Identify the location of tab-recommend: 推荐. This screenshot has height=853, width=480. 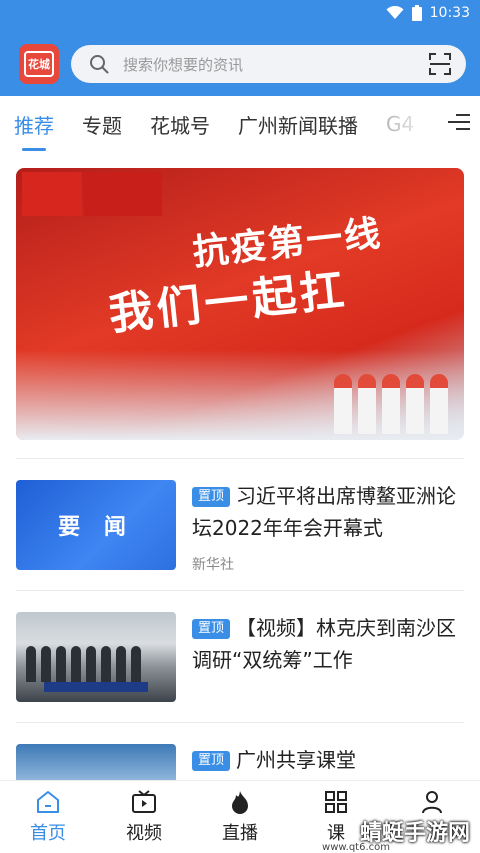
(34, 130).